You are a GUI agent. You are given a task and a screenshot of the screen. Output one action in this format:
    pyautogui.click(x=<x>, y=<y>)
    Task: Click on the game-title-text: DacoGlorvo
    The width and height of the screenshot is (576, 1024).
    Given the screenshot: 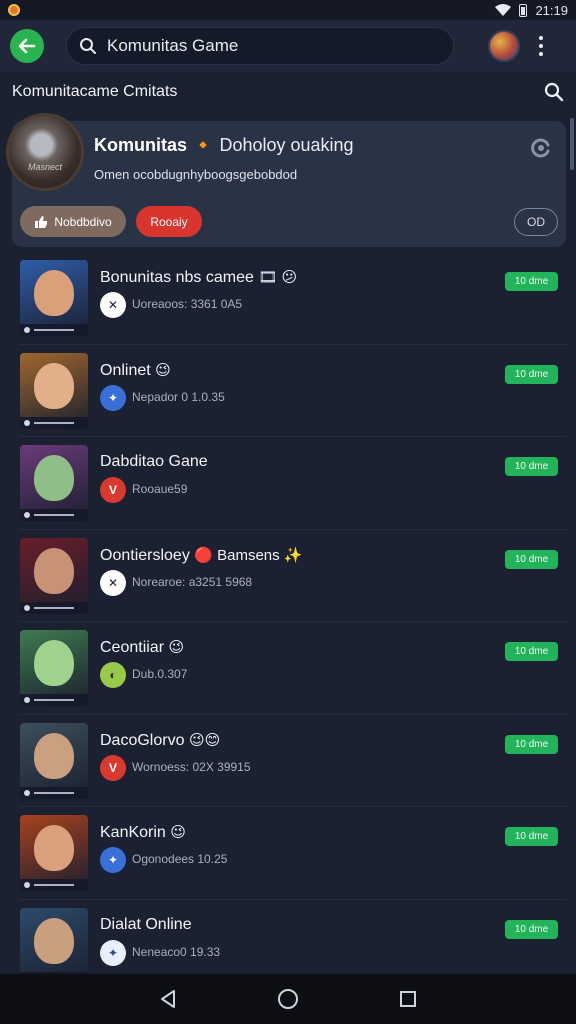 What is the action you would take?
    pyautogui.click(x=142, y=740)
    